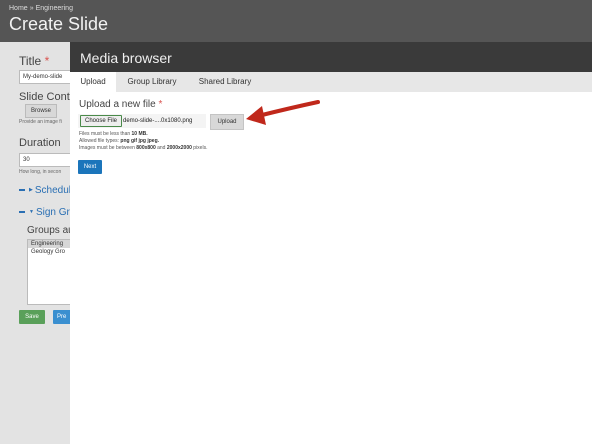 The image size is (592, 444). Describe the element at coordinates (283, 112) in the screenshot. I see `annotation-arrow-icon` at that location.